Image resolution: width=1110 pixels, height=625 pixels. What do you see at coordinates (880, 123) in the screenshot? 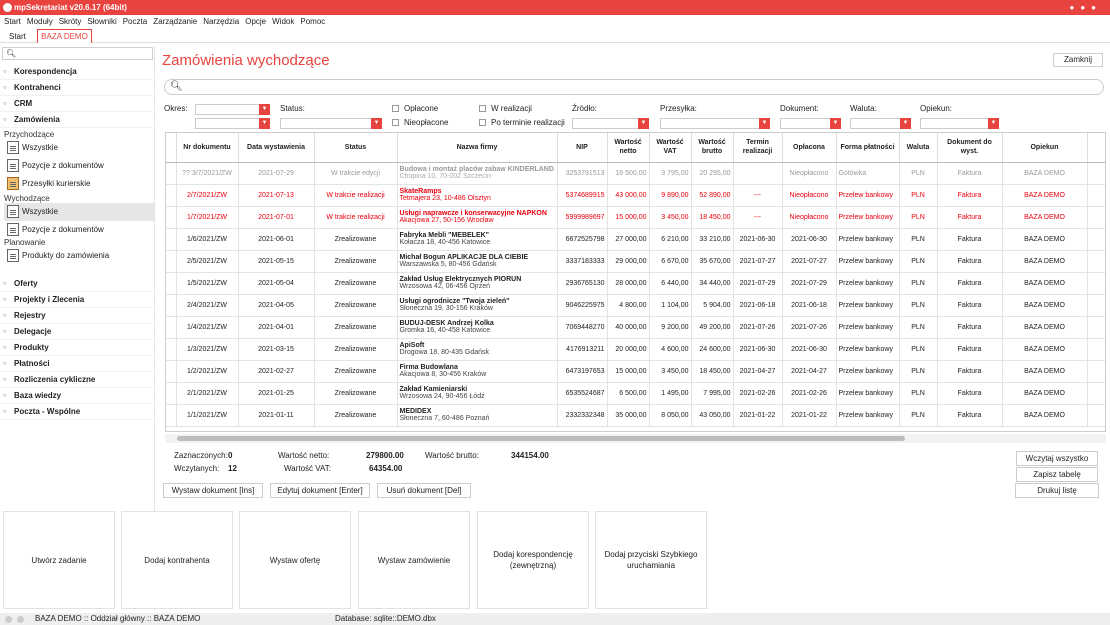
I see `waluta-select: ▼` at bounding box center [880, 123].